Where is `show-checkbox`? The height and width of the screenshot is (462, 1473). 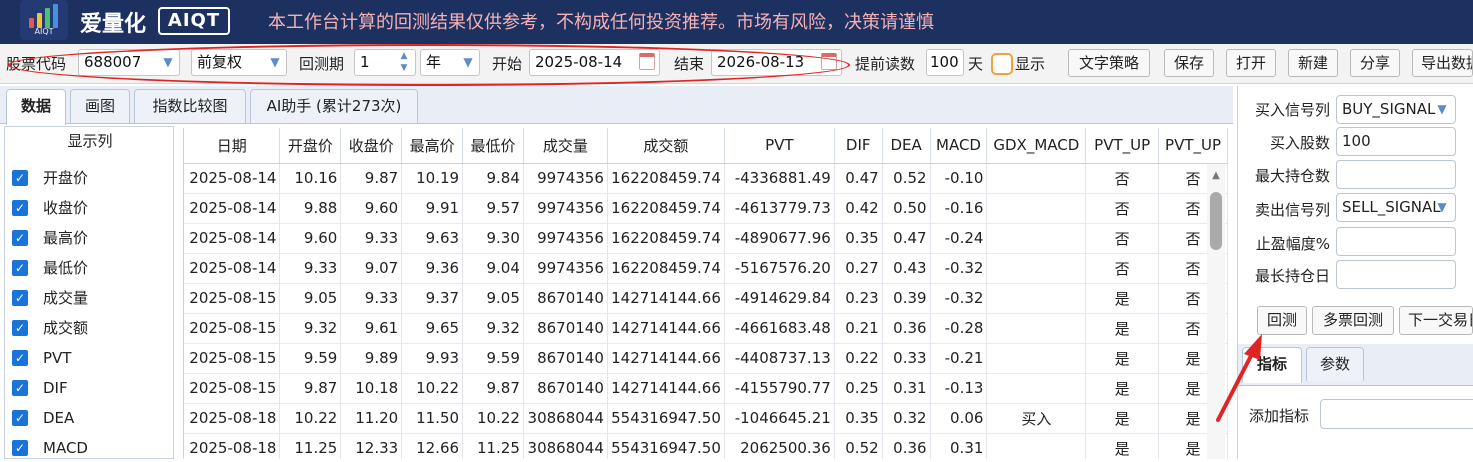 show-checkbox is located at coordinates (1002, 64).